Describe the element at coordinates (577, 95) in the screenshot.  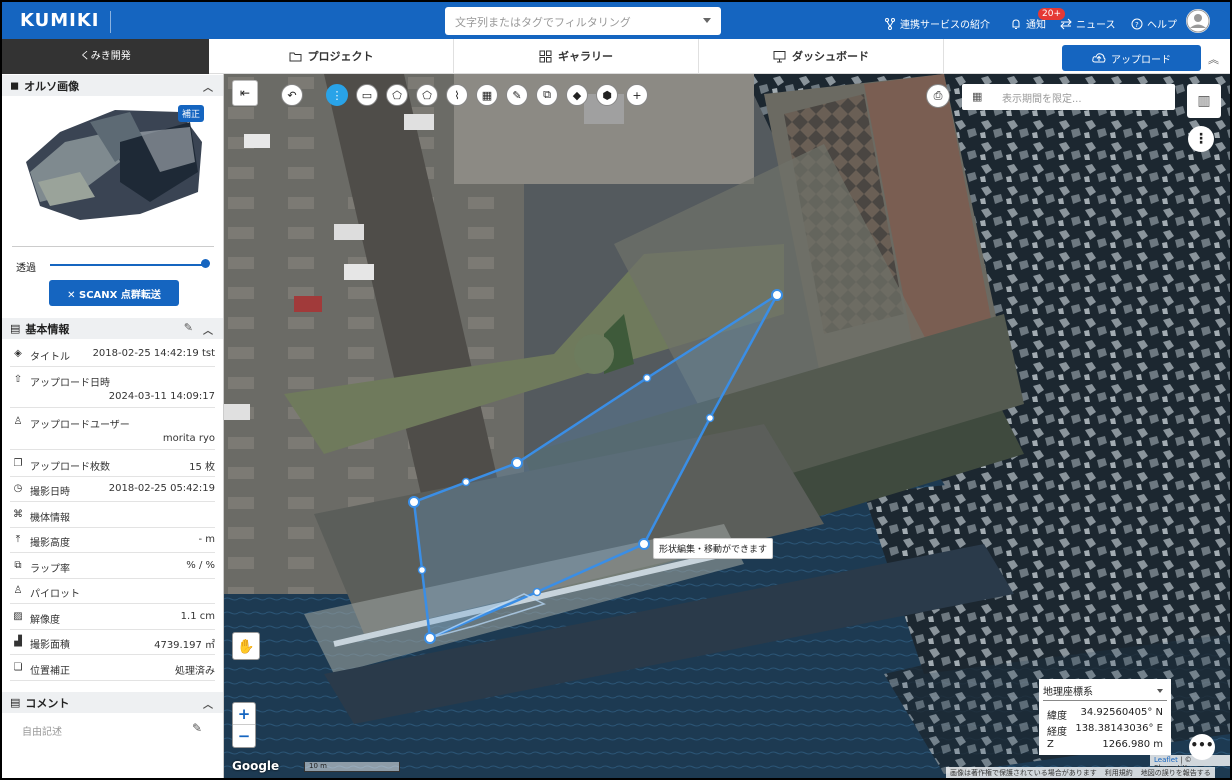
I see `eraser-icon: ◆` at that location.